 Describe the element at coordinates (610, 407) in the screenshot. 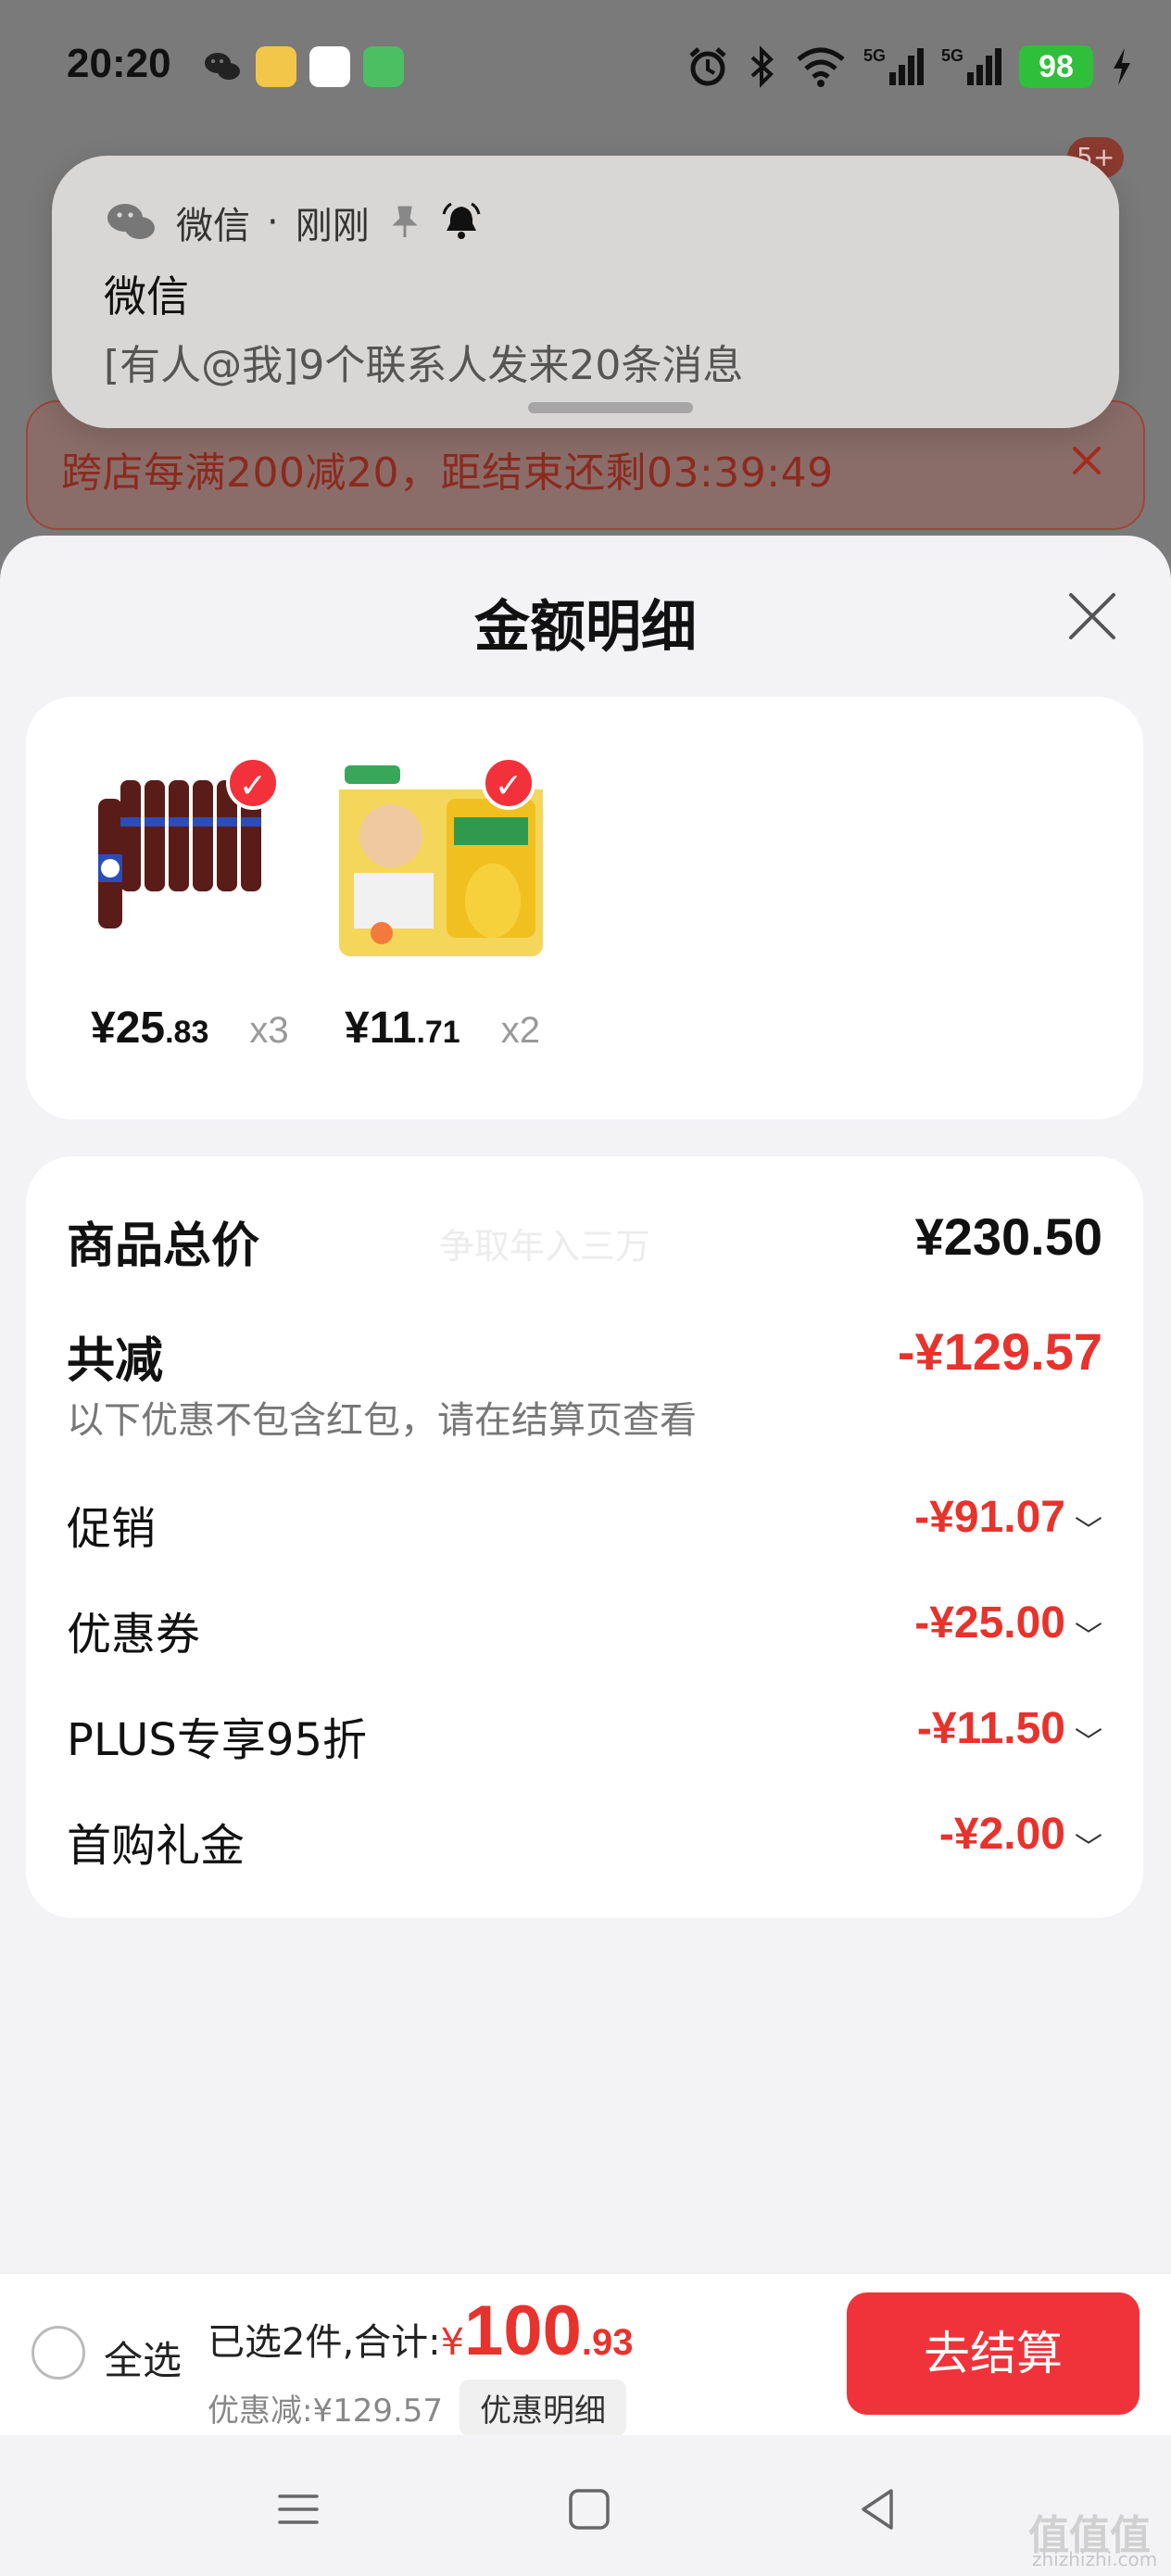

I see `notification-drag-handle` at that location.